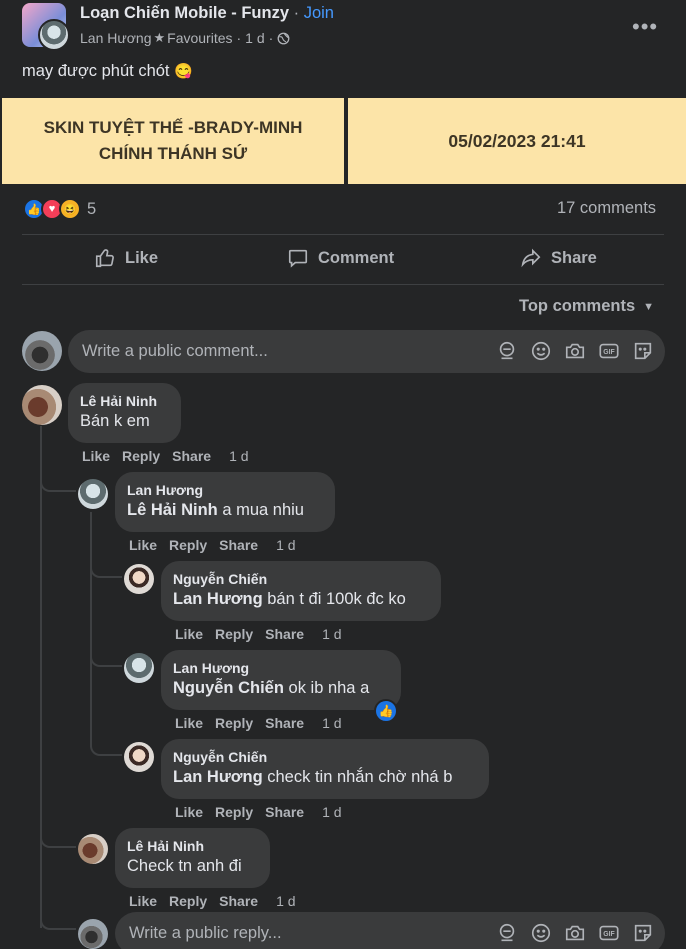  What do you see at coordinates (126, 258) in the screenshot?
I see `like-button: Like` at bounding box center [126, 258].